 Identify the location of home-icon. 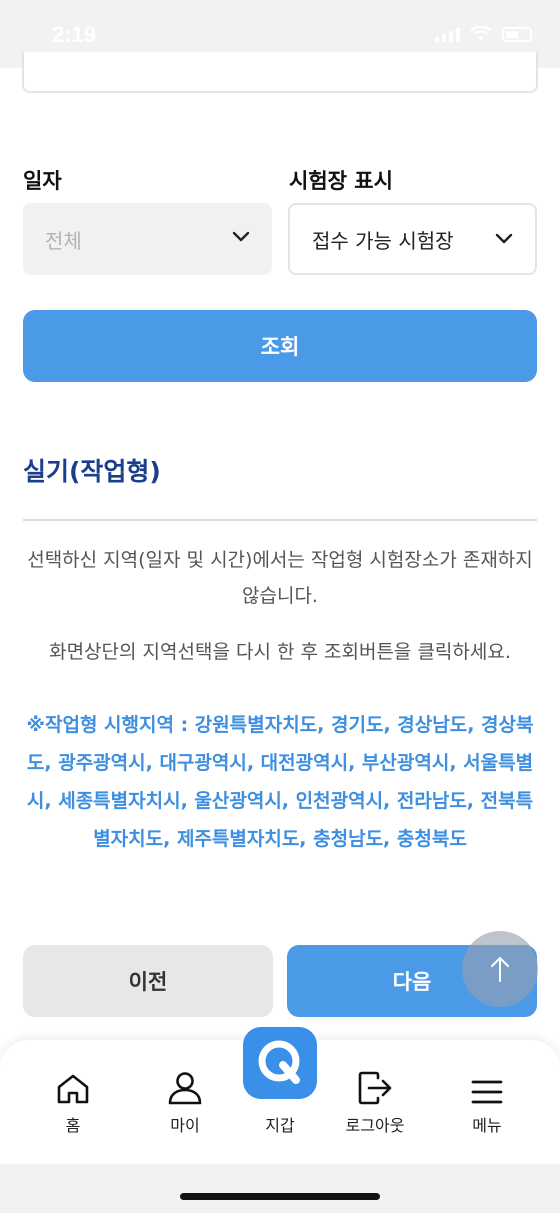
(73, 1089).